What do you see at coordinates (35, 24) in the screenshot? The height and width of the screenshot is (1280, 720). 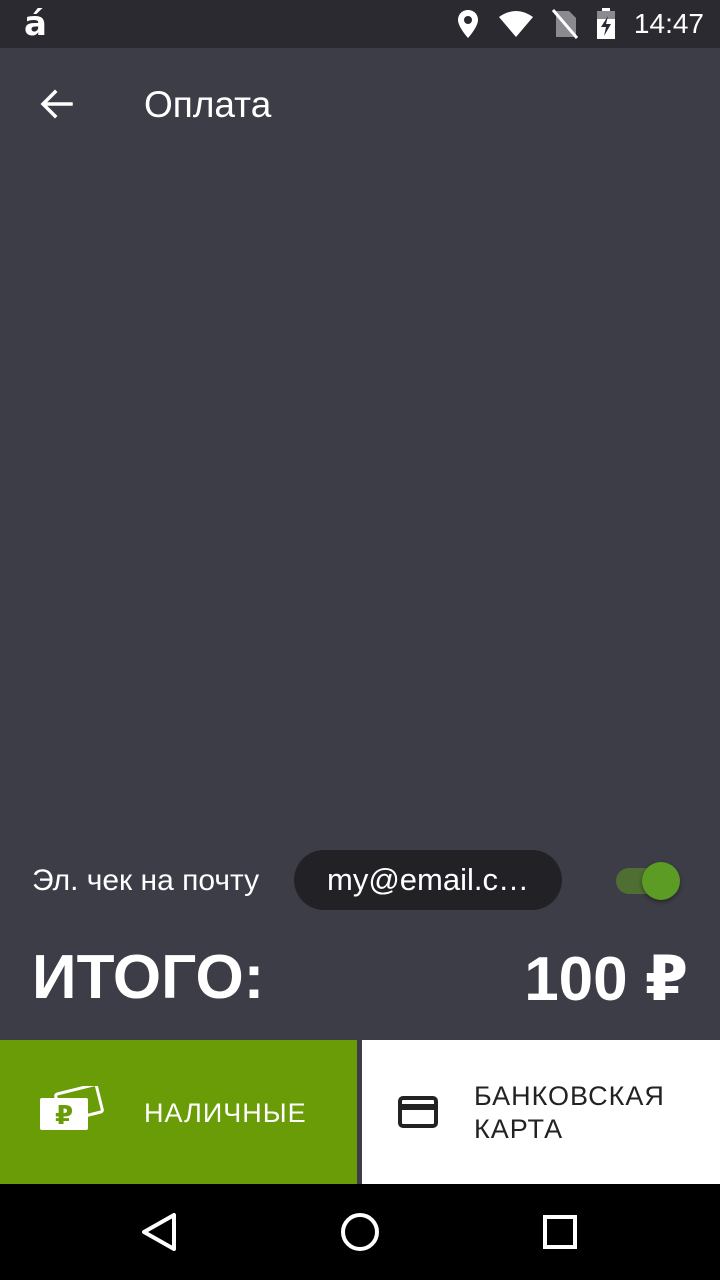 I see `app-notification-icon: á` at bounding box center [35, 24].